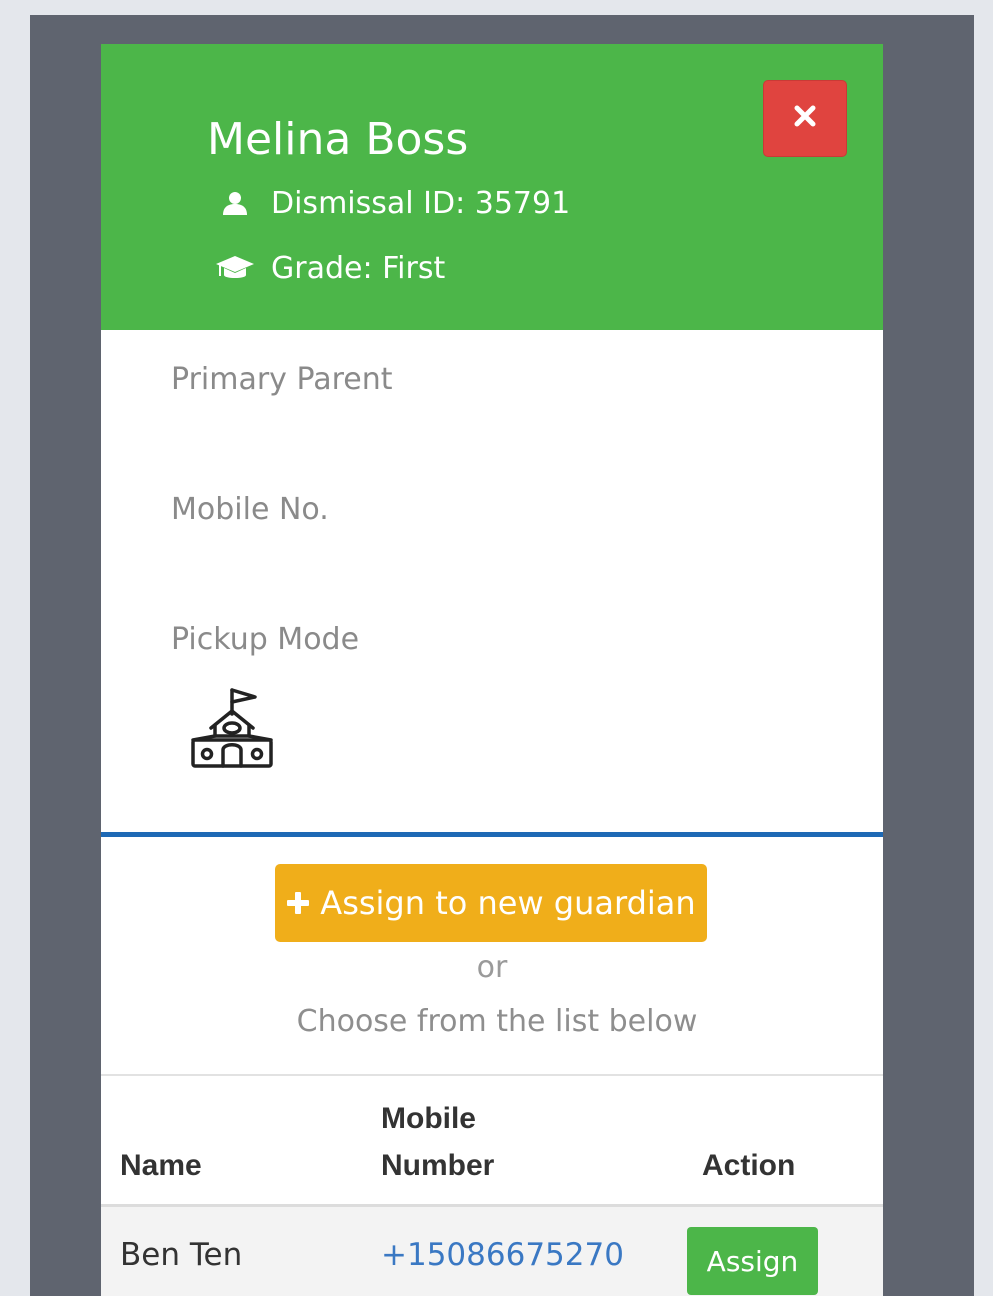  Describe the element at coordinates (438, 1142) in the screenshot. I see `column-header-mobile-number: Mobile Number` at that location.